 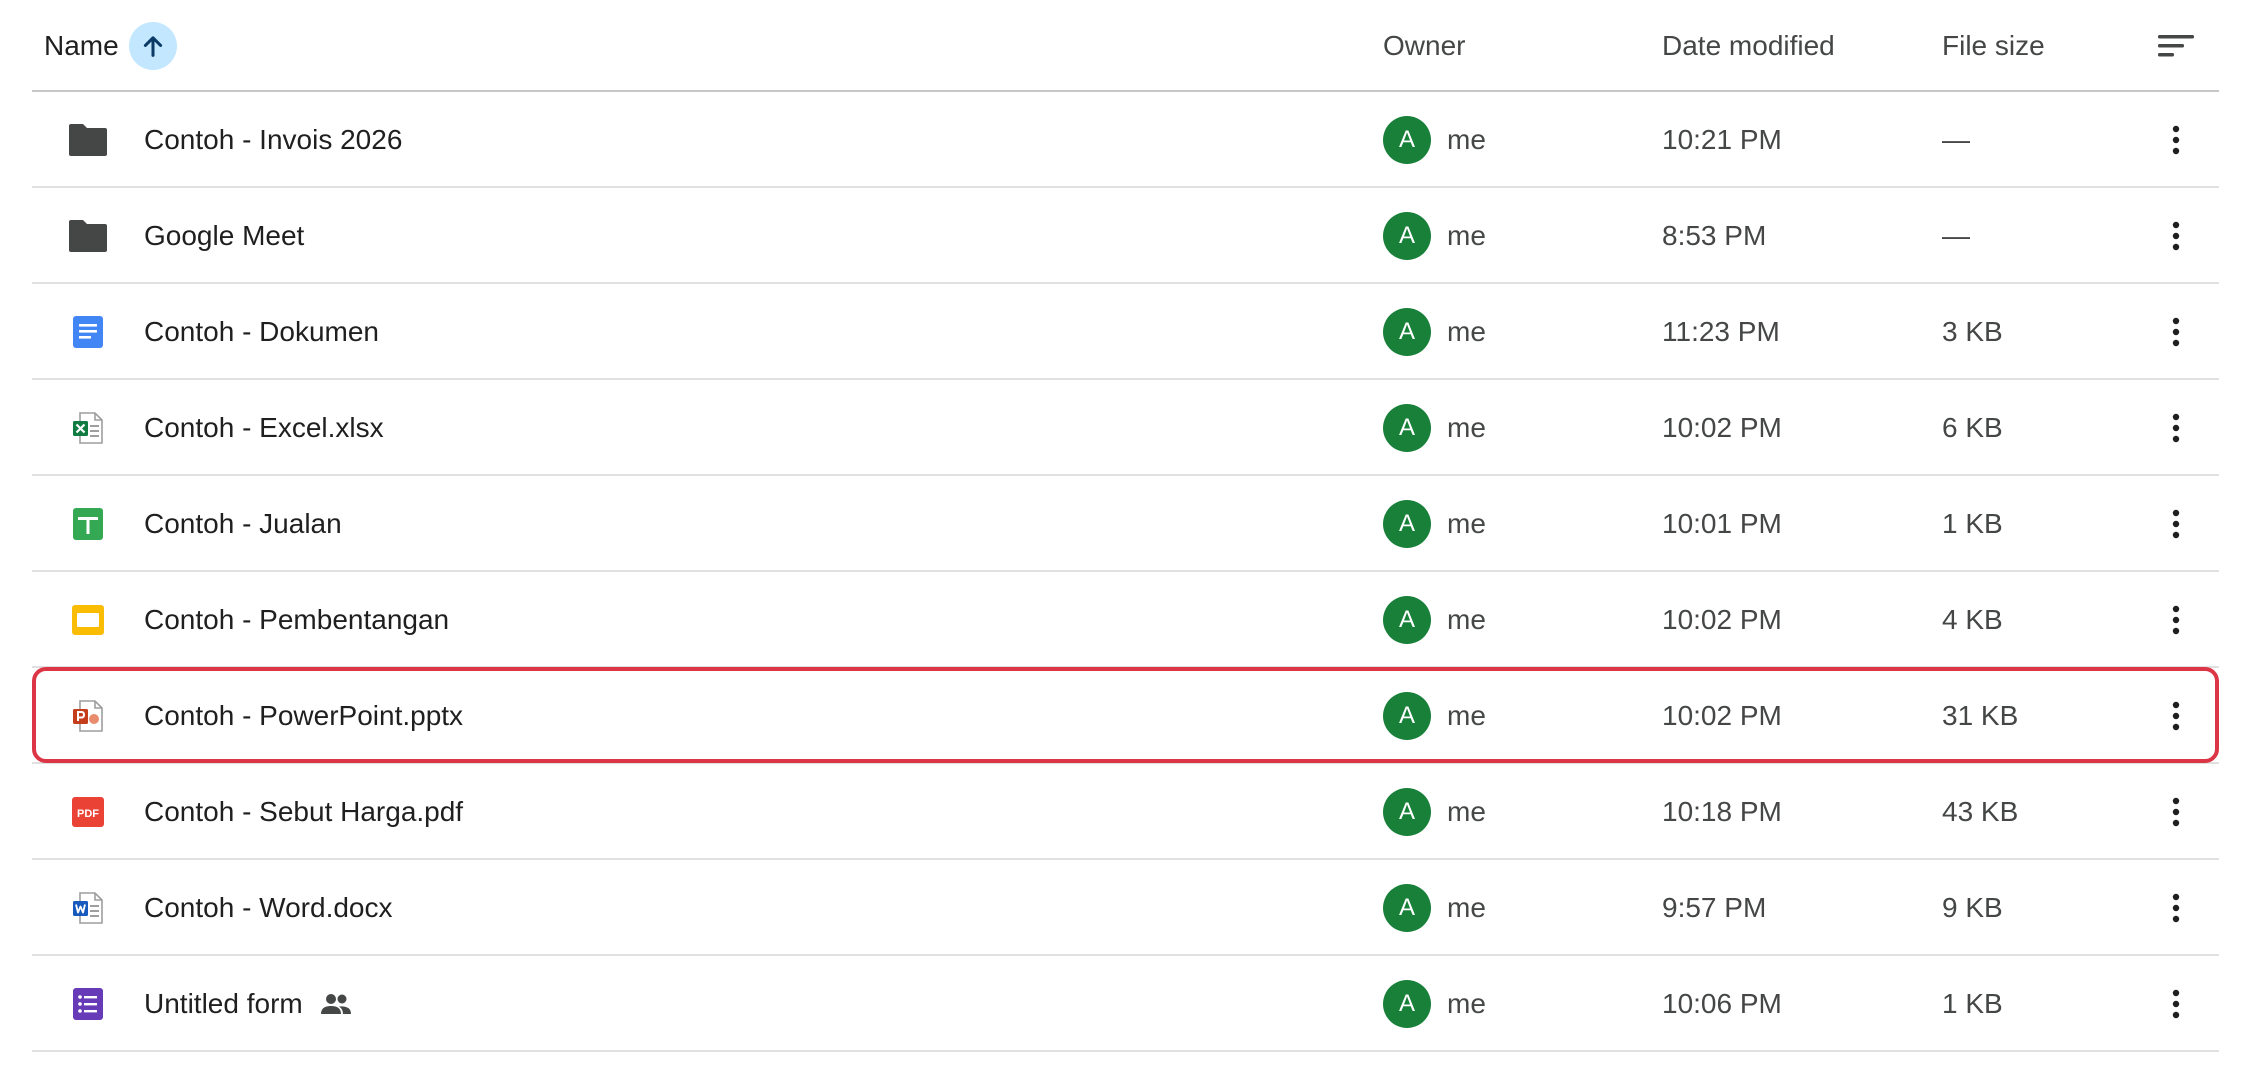 What do you see at coordinates (224, 235) in the screenshot?
I see `file-name: Google Meet` at bounding box center [224, 235].